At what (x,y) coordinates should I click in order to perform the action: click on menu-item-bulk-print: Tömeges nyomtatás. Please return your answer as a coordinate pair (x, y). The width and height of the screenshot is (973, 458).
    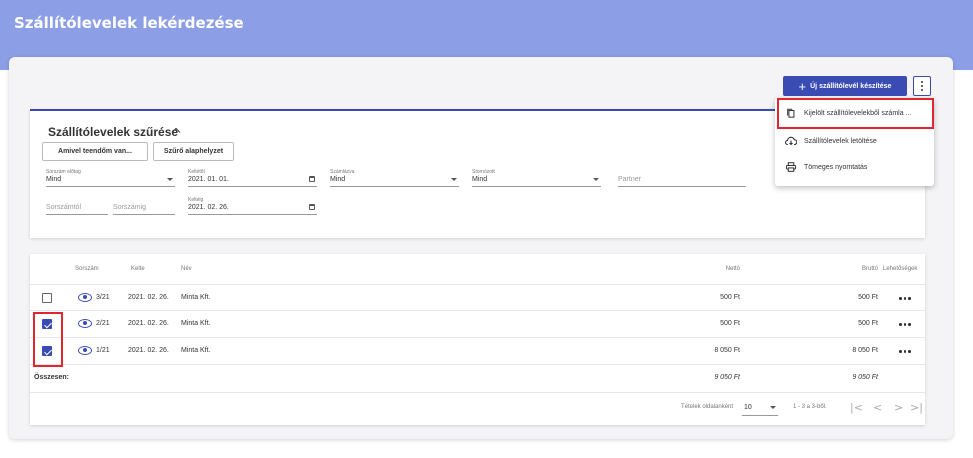
    Looking at the image, I should click on (854, 167).